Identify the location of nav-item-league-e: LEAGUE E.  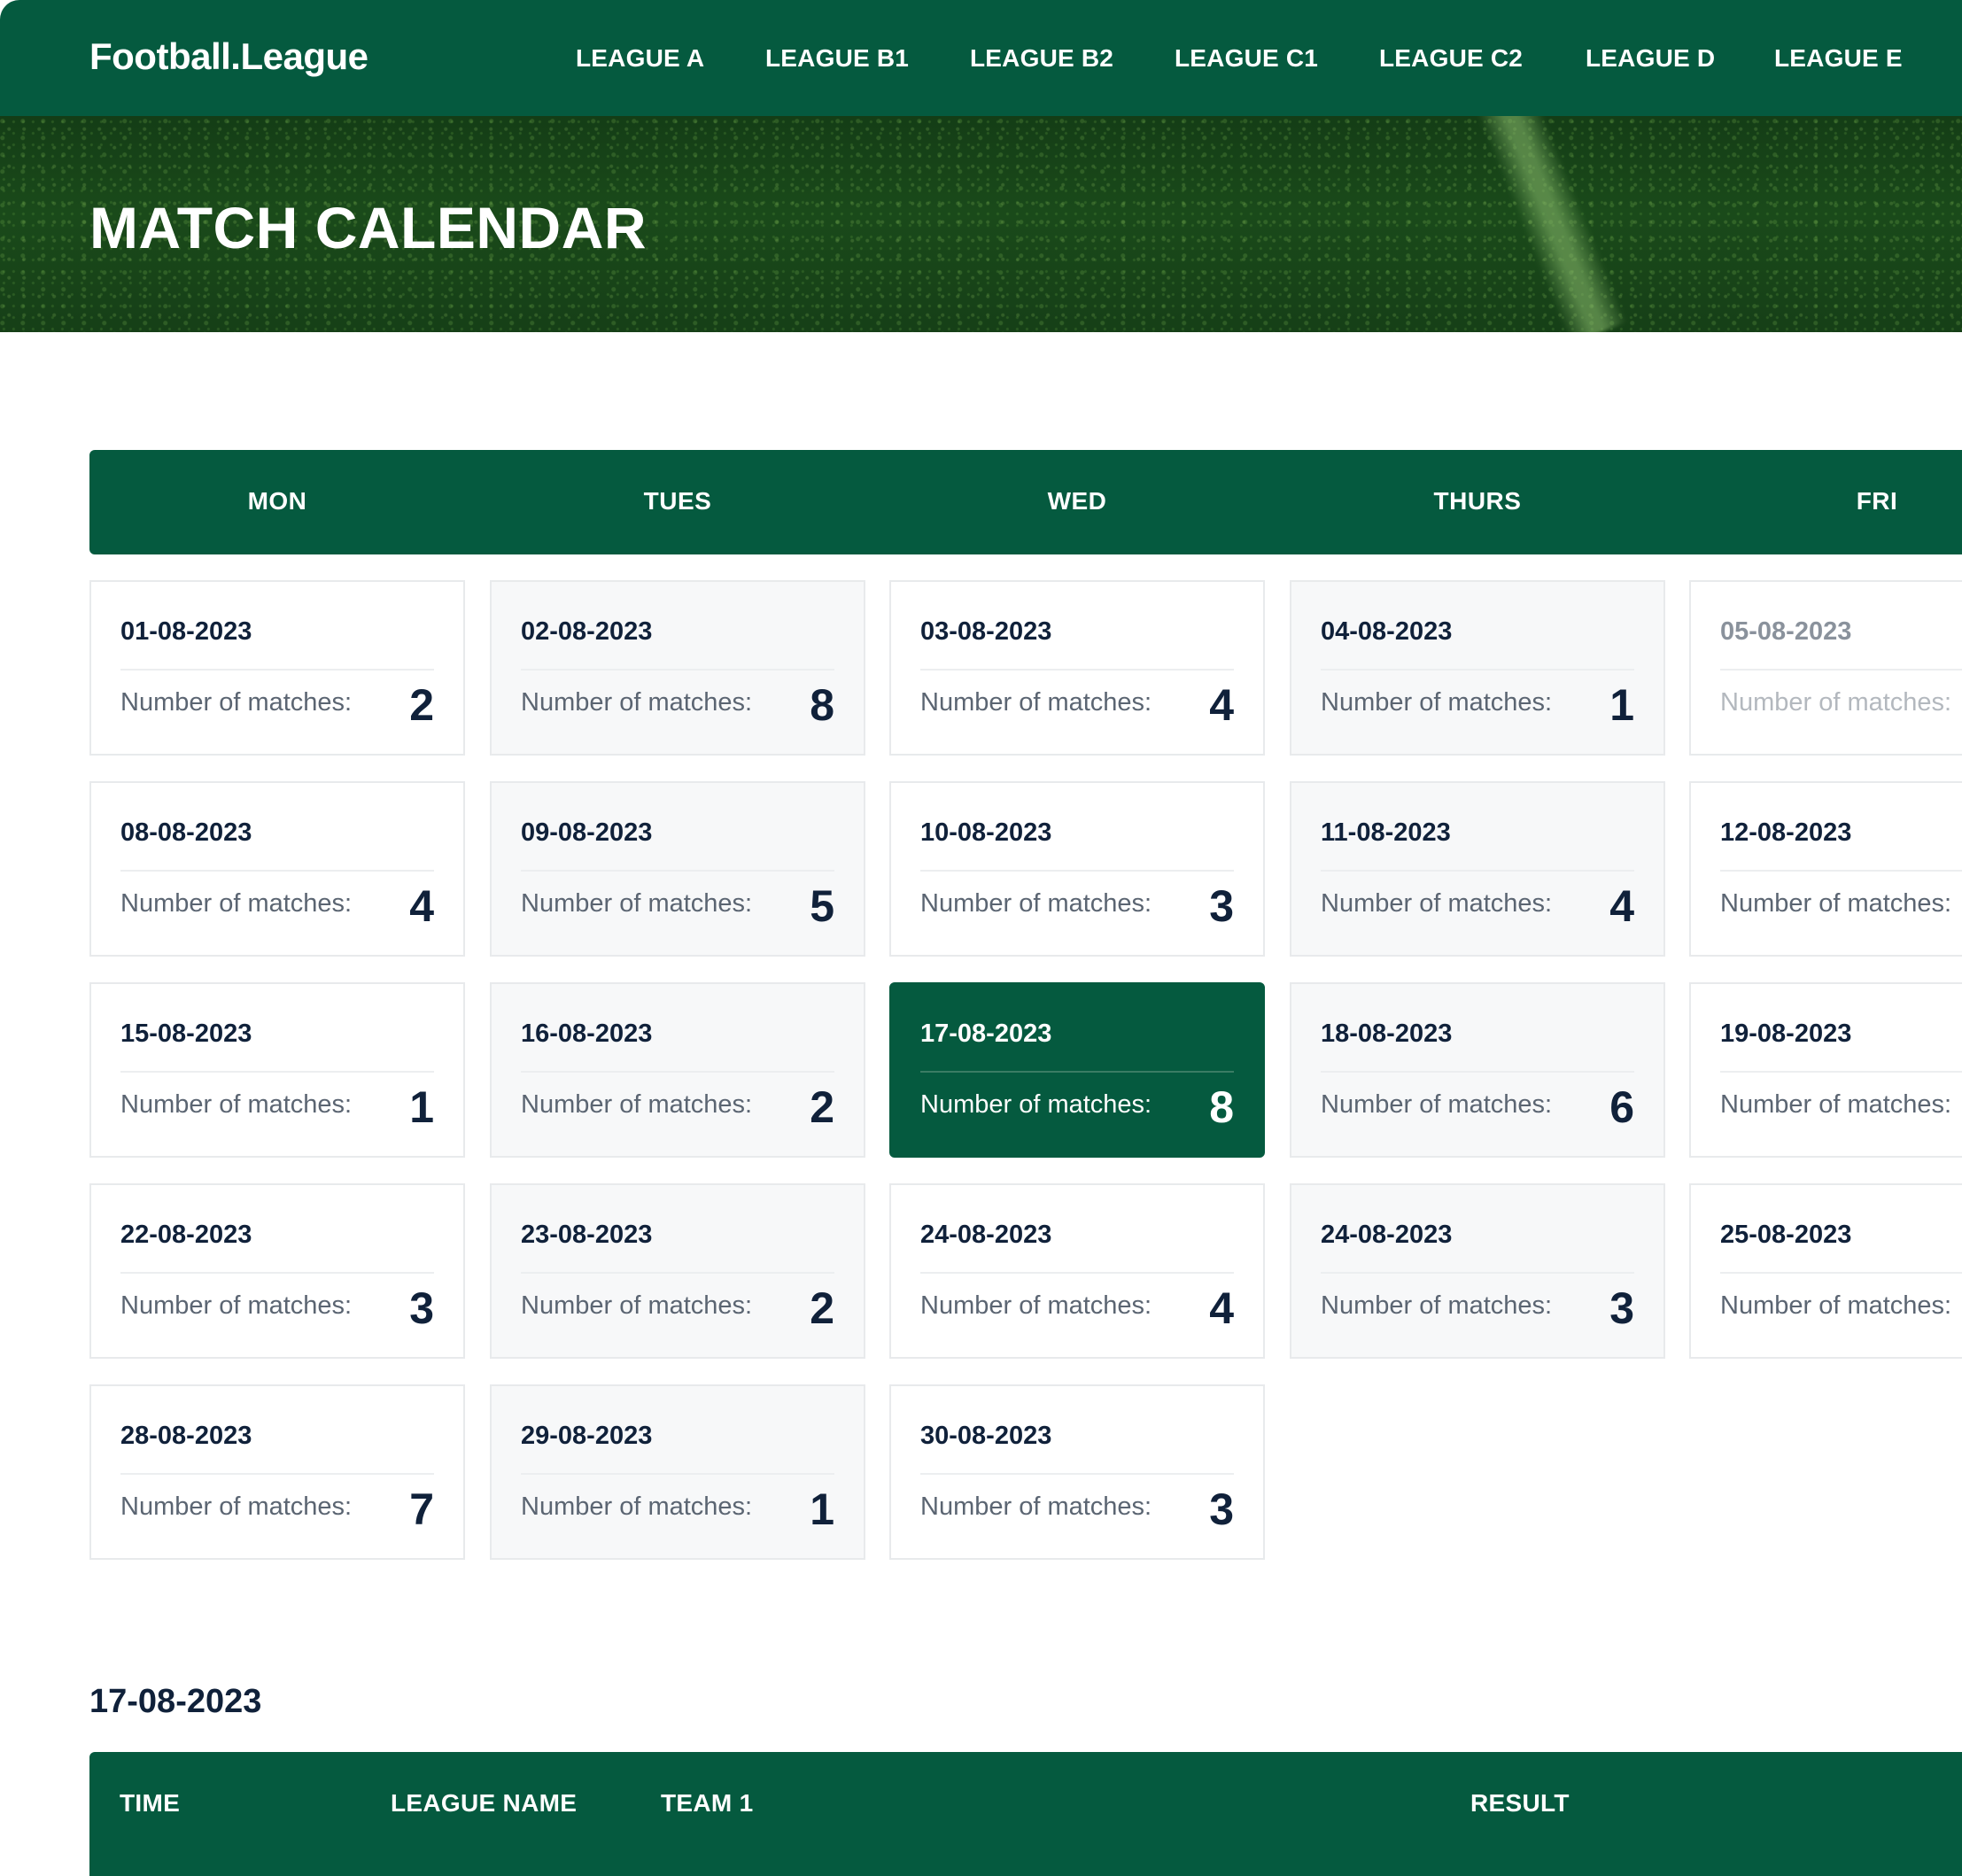
(1839, 58).